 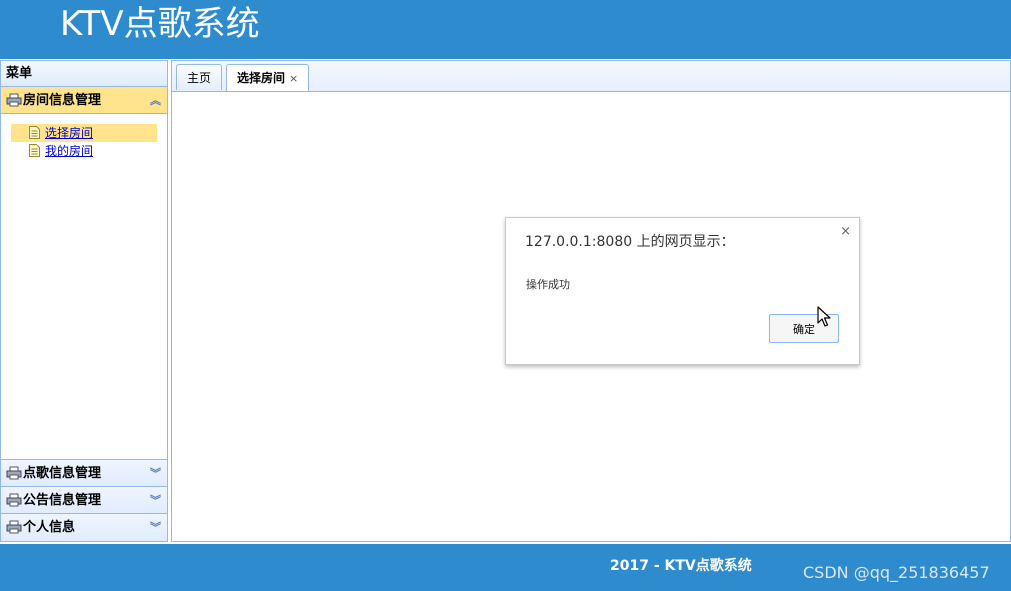 What do you see at coordinates (845, 231) in the screenshot?
I see `close-icon: ×` at bounding box center [845, 231].